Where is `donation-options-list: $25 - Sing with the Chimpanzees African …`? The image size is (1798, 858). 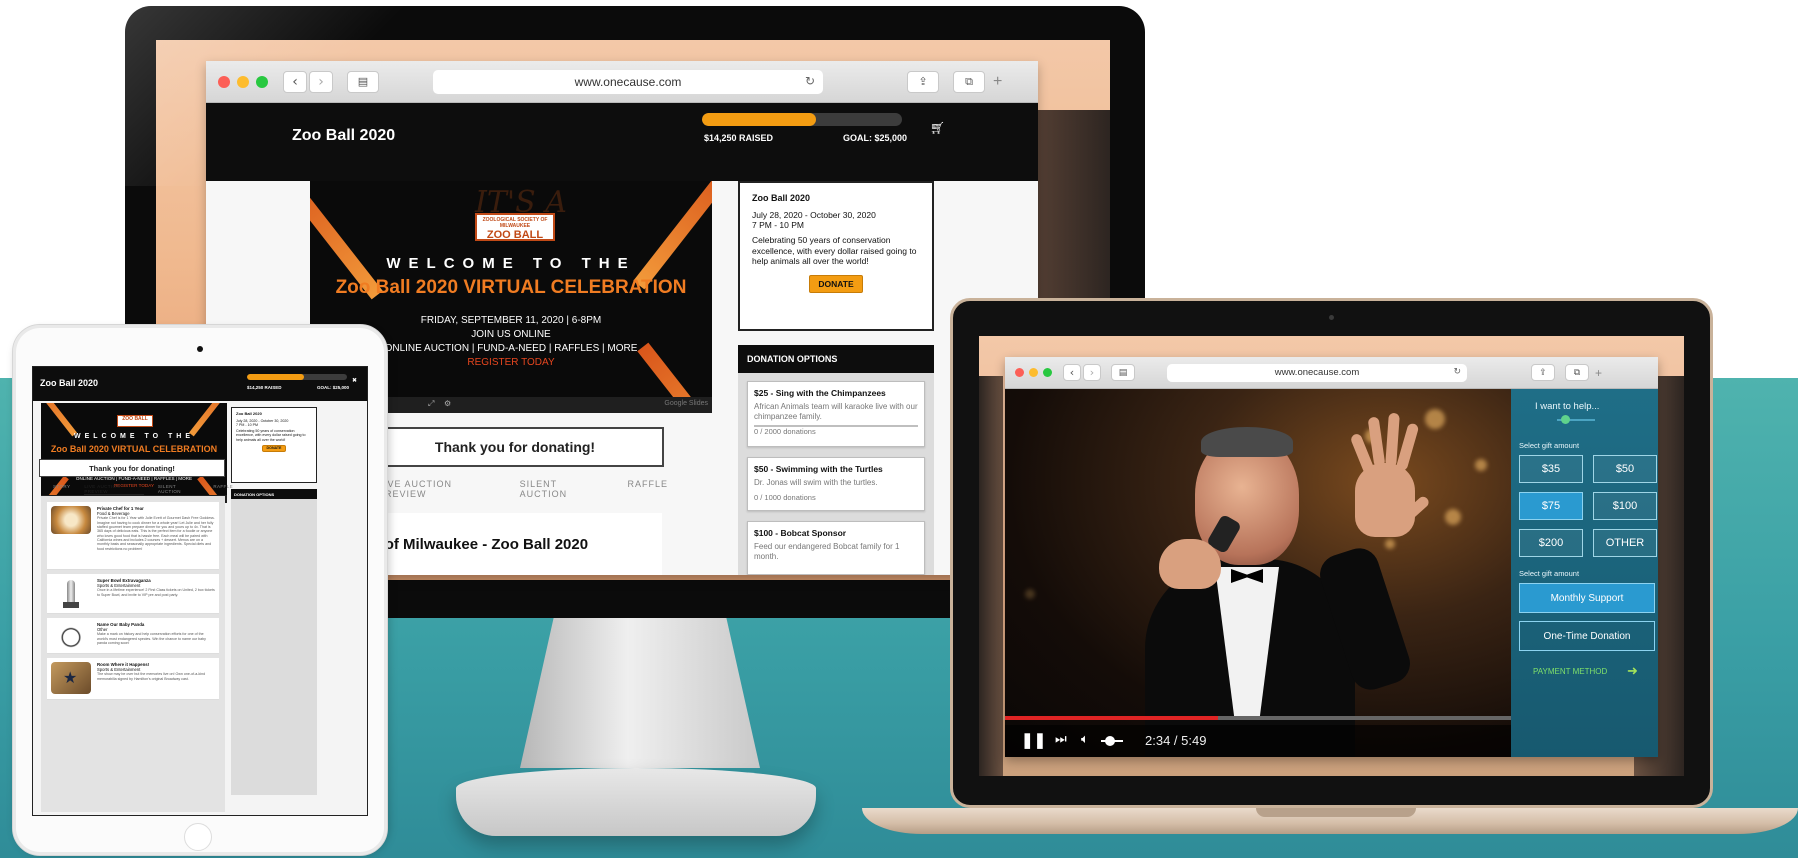 donation-options-list: $25 - Sing with the Chimpanzees African … is located at coordinates (836, 474).